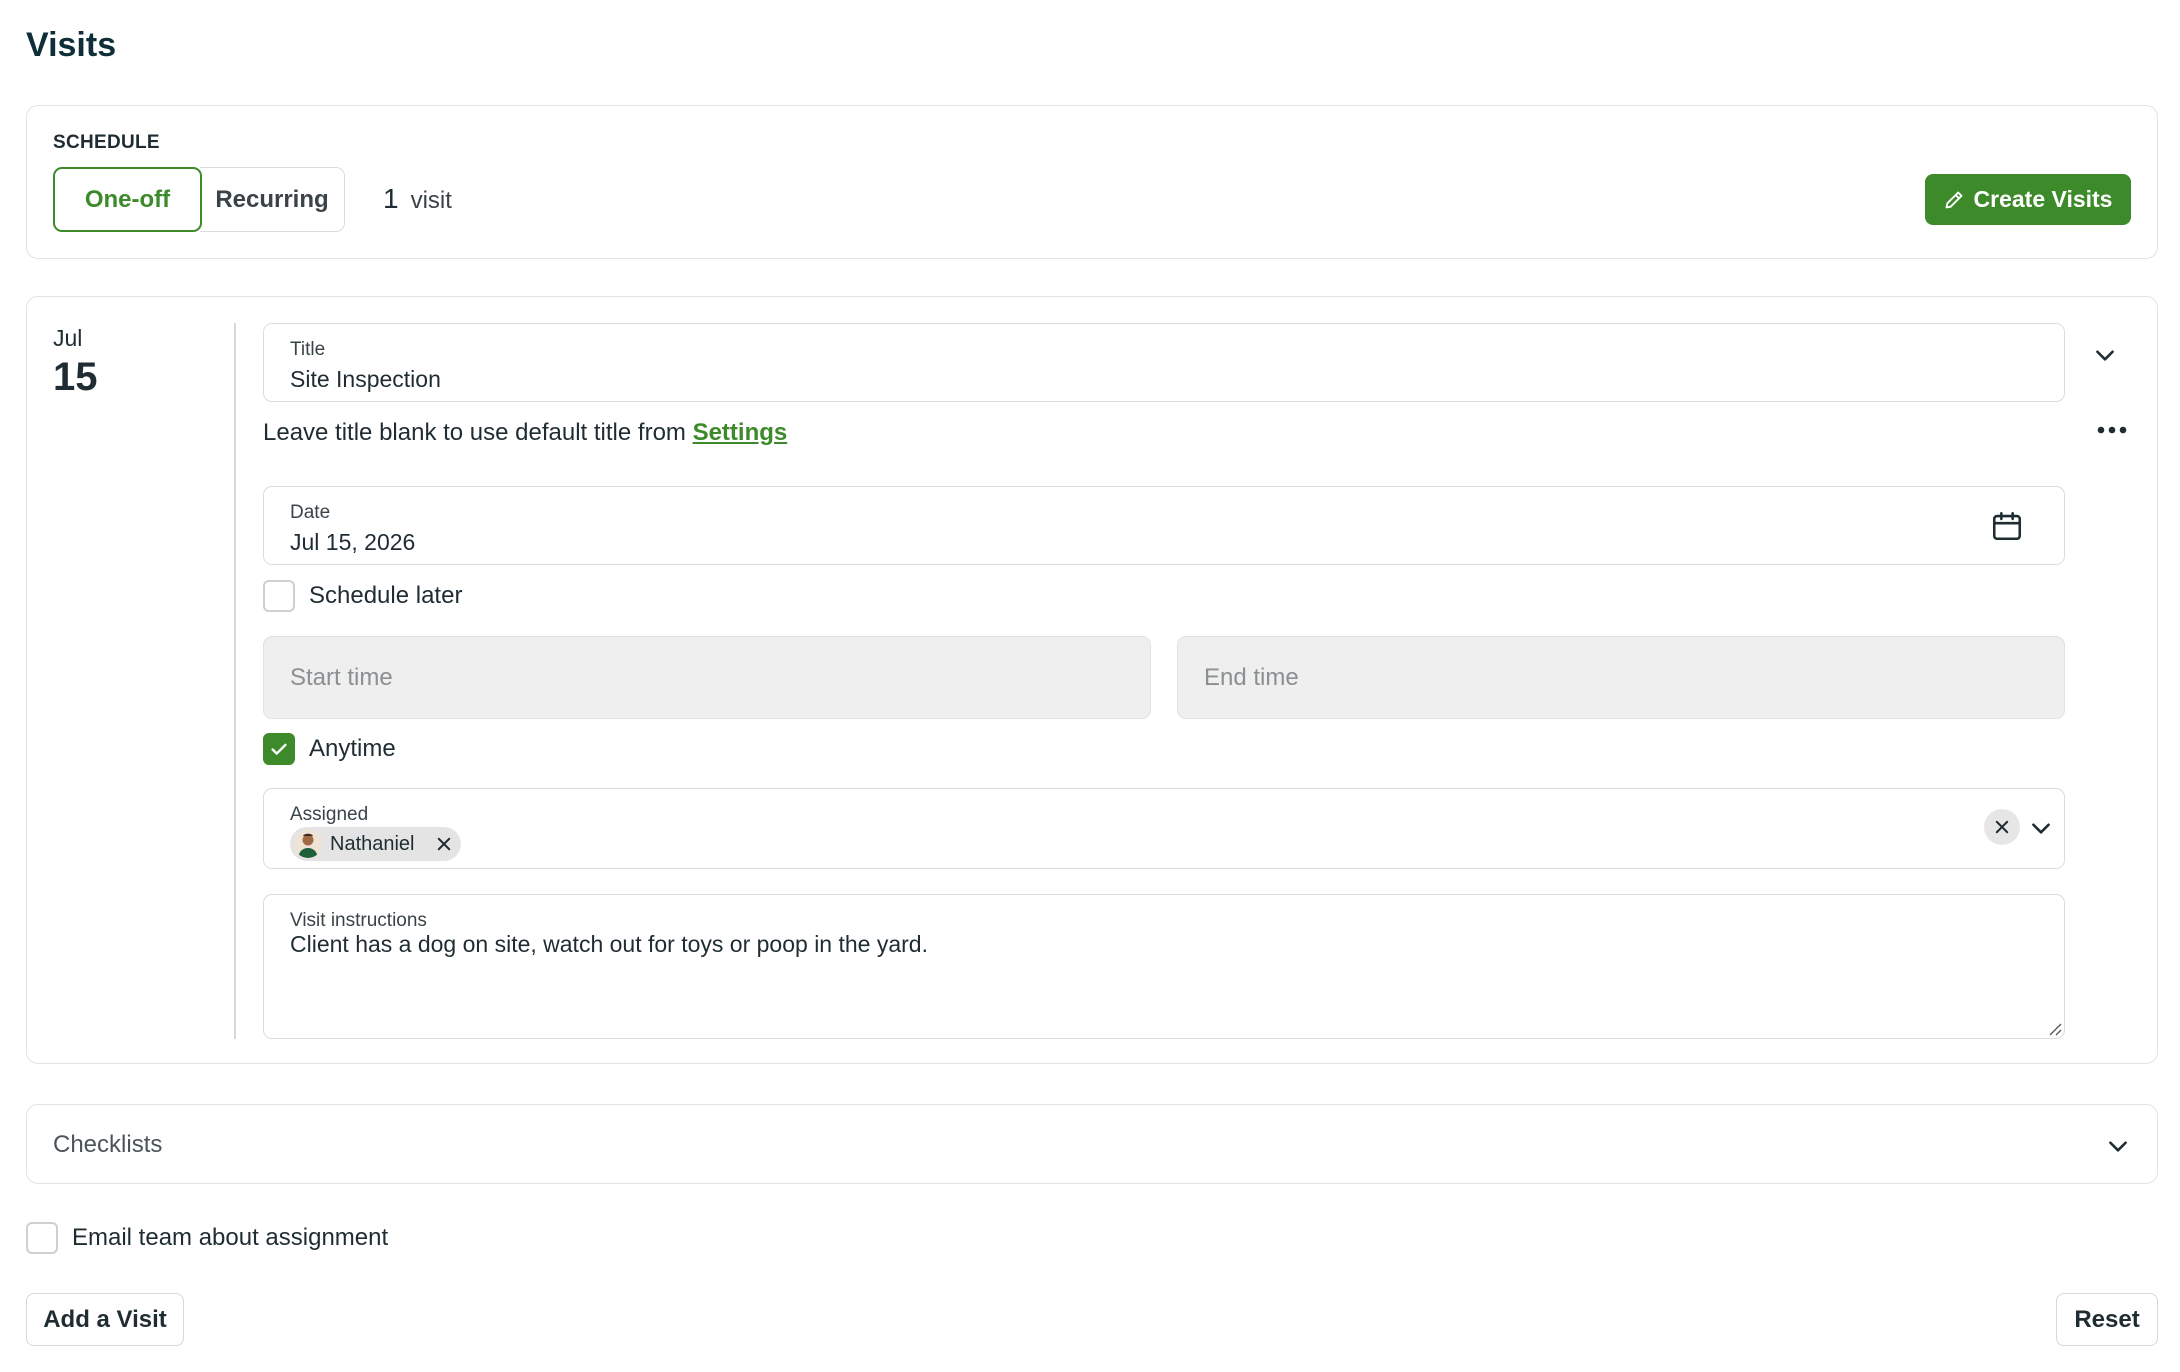  Describe the element at coordinates (372, 843) in the screenshot. I see `assignee-name: Nathaniel` at that location.